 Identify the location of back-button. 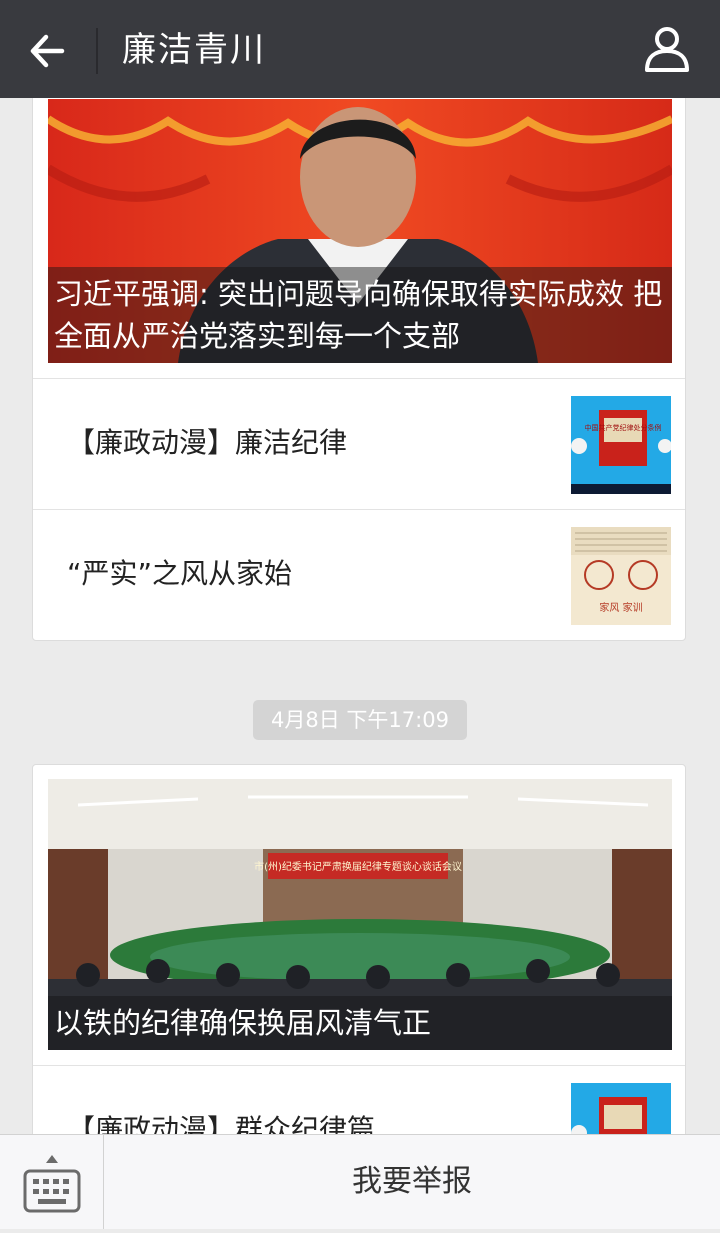
(49, 51).